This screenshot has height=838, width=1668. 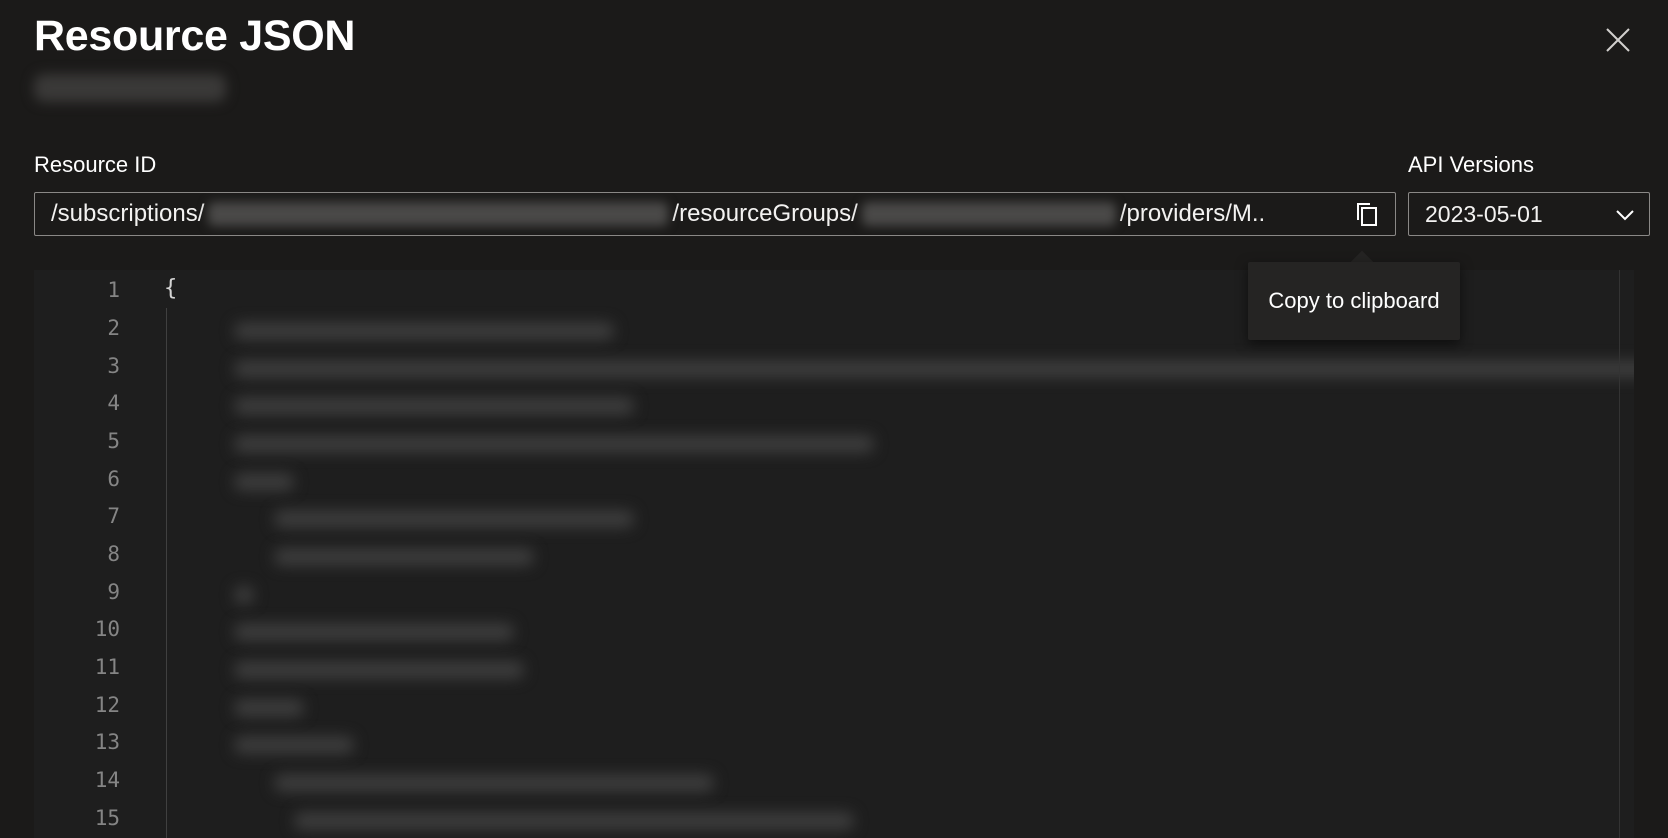 What do you see at coordinates (113, 366) in the screenshot?
I see `line-number: 3` at bounding box center [113, 366].